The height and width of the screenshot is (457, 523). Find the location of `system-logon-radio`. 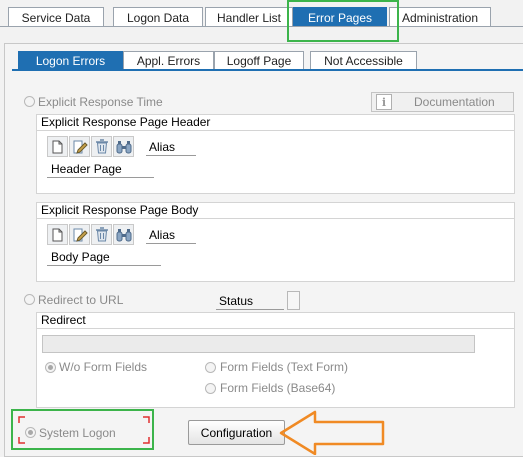

system-logon-radio is located at coordinates (30, 432).